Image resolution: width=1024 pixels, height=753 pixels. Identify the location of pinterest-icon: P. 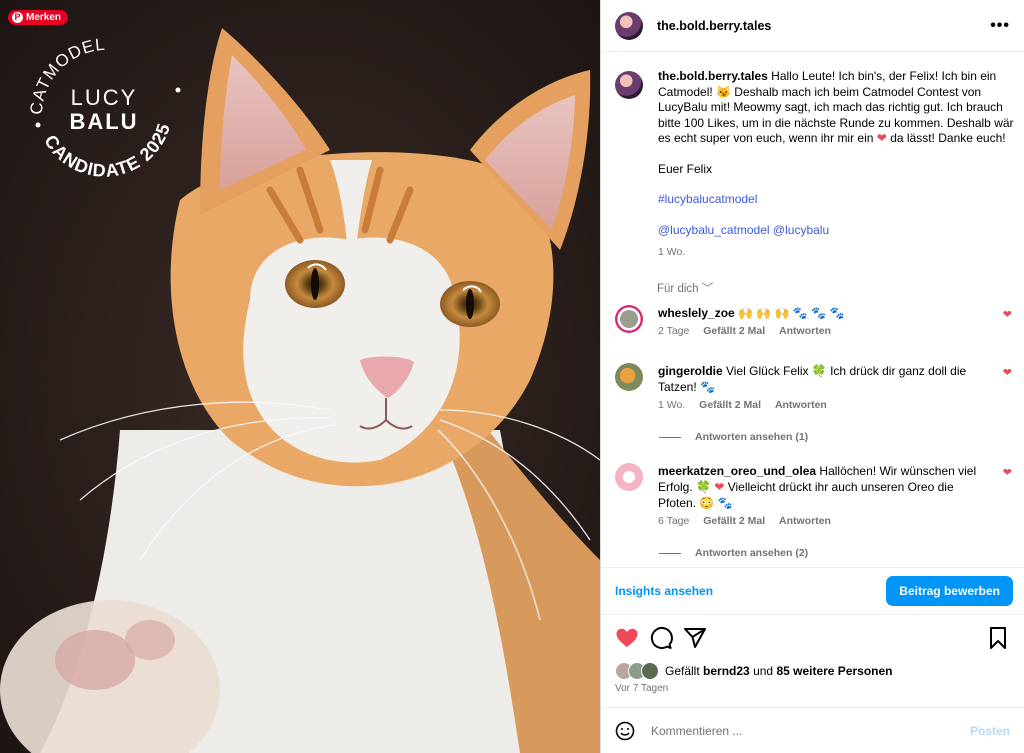
(17, 17).